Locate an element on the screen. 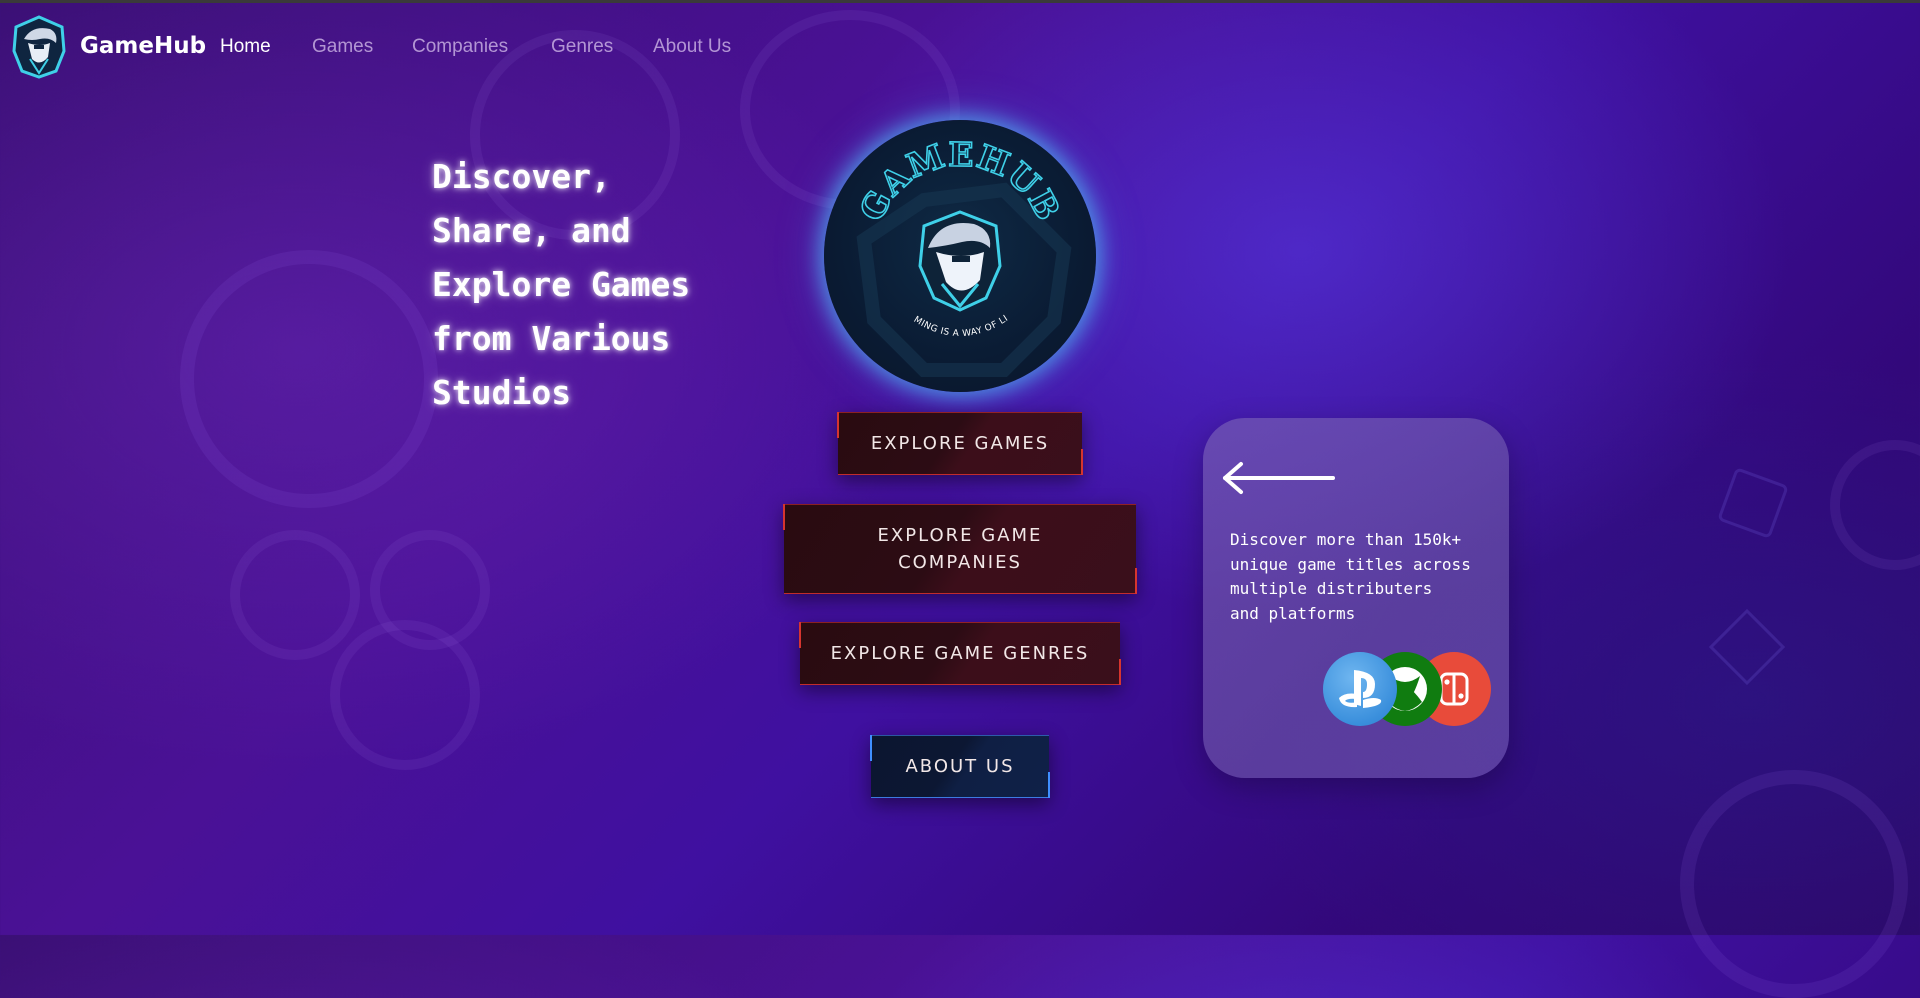 This screenshot has width=1920, height=998. explore-companies-button: EXPLORE GAME COMPANIES is located at coordinates (960, 549).